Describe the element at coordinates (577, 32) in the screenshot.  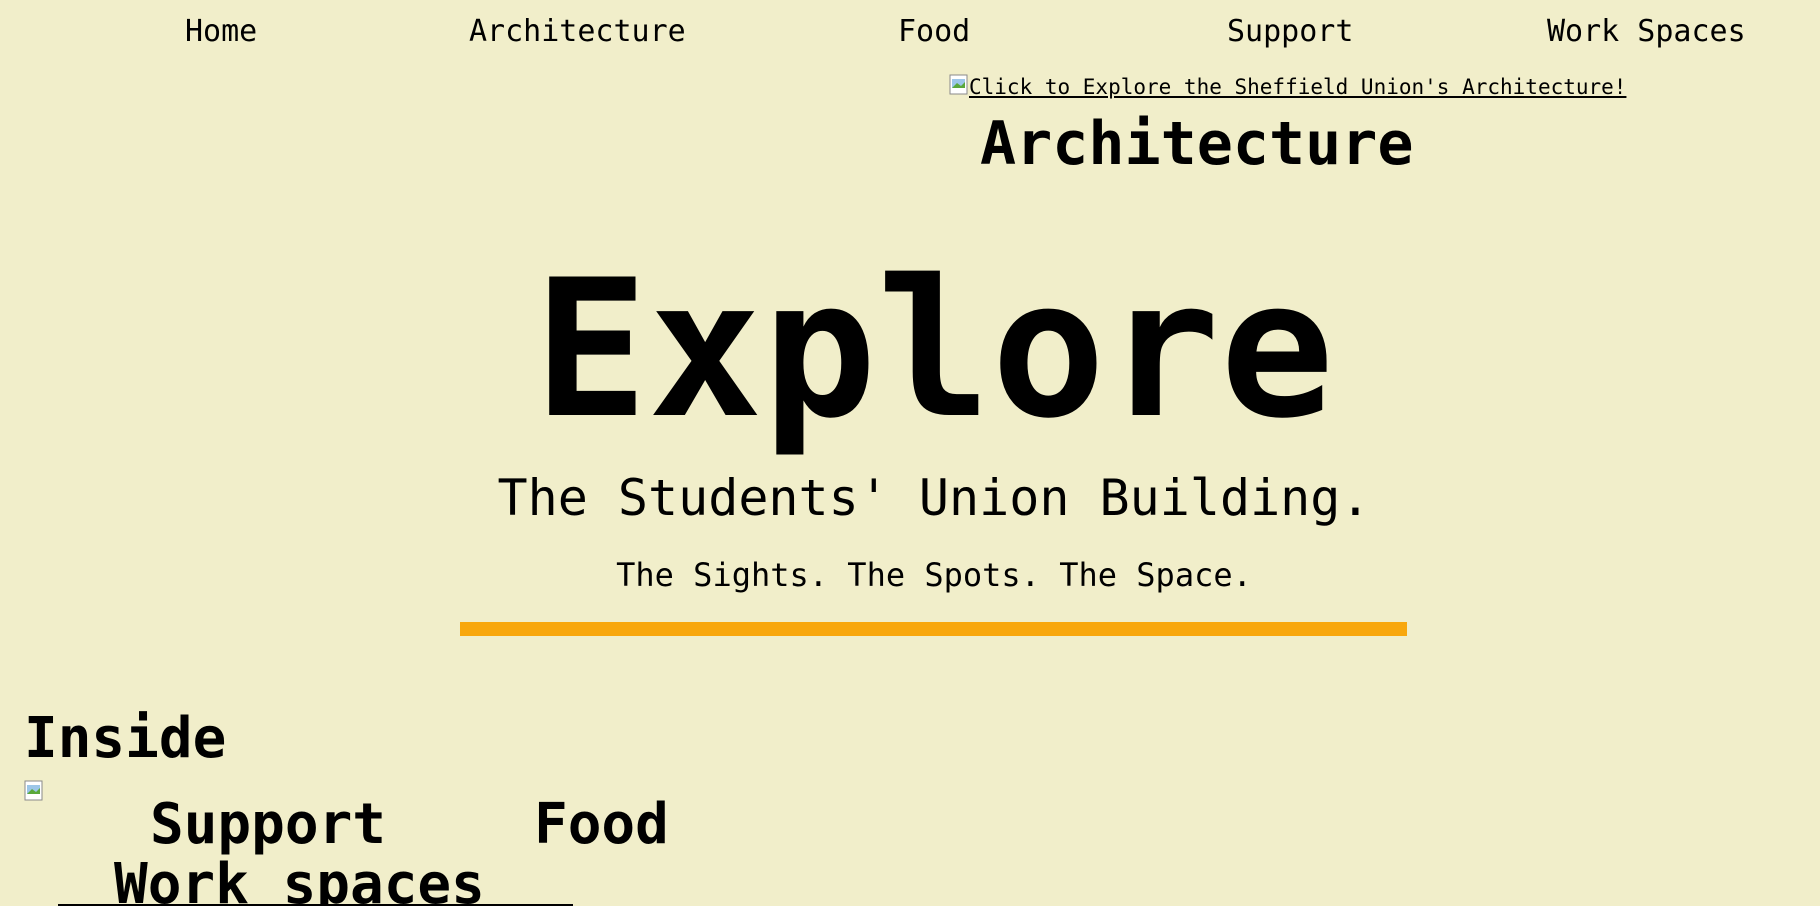
I see `nav-link-architecture: Architecture` at that location.